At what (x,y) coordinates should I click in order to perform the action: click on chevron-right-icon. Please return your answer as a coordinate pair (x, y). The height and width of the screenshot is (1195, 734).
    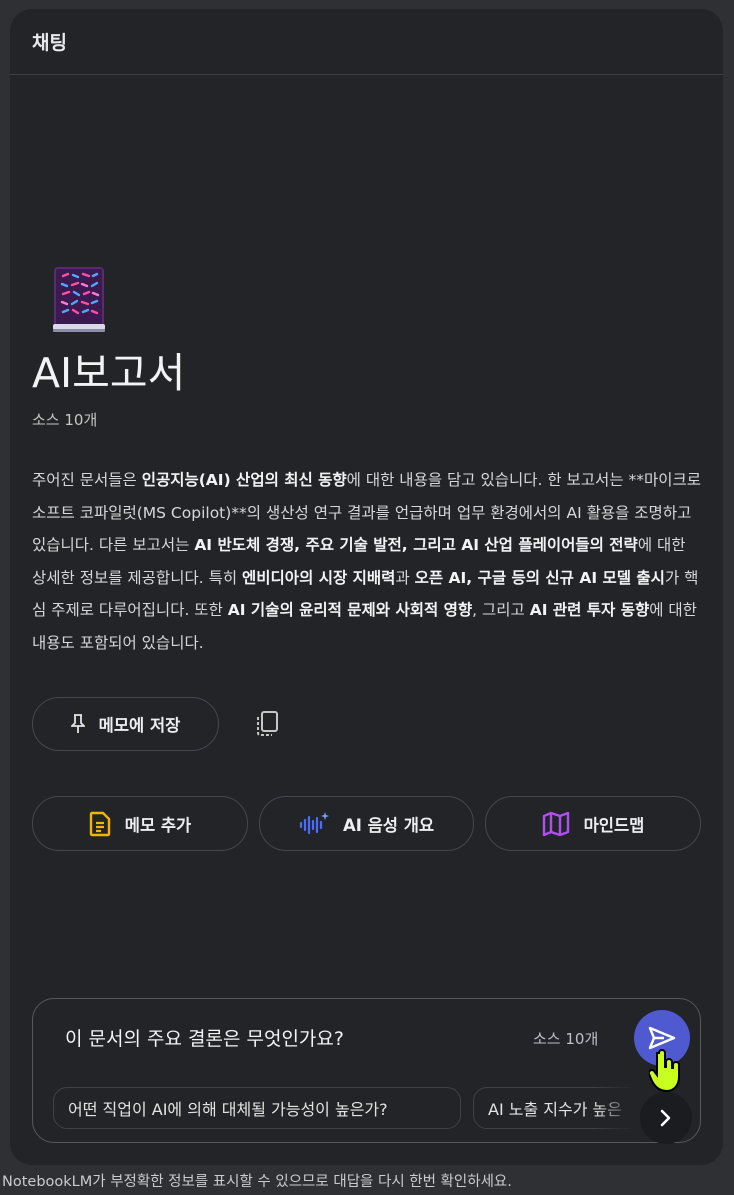
    Looking at the image, I should click on (665, 1118).